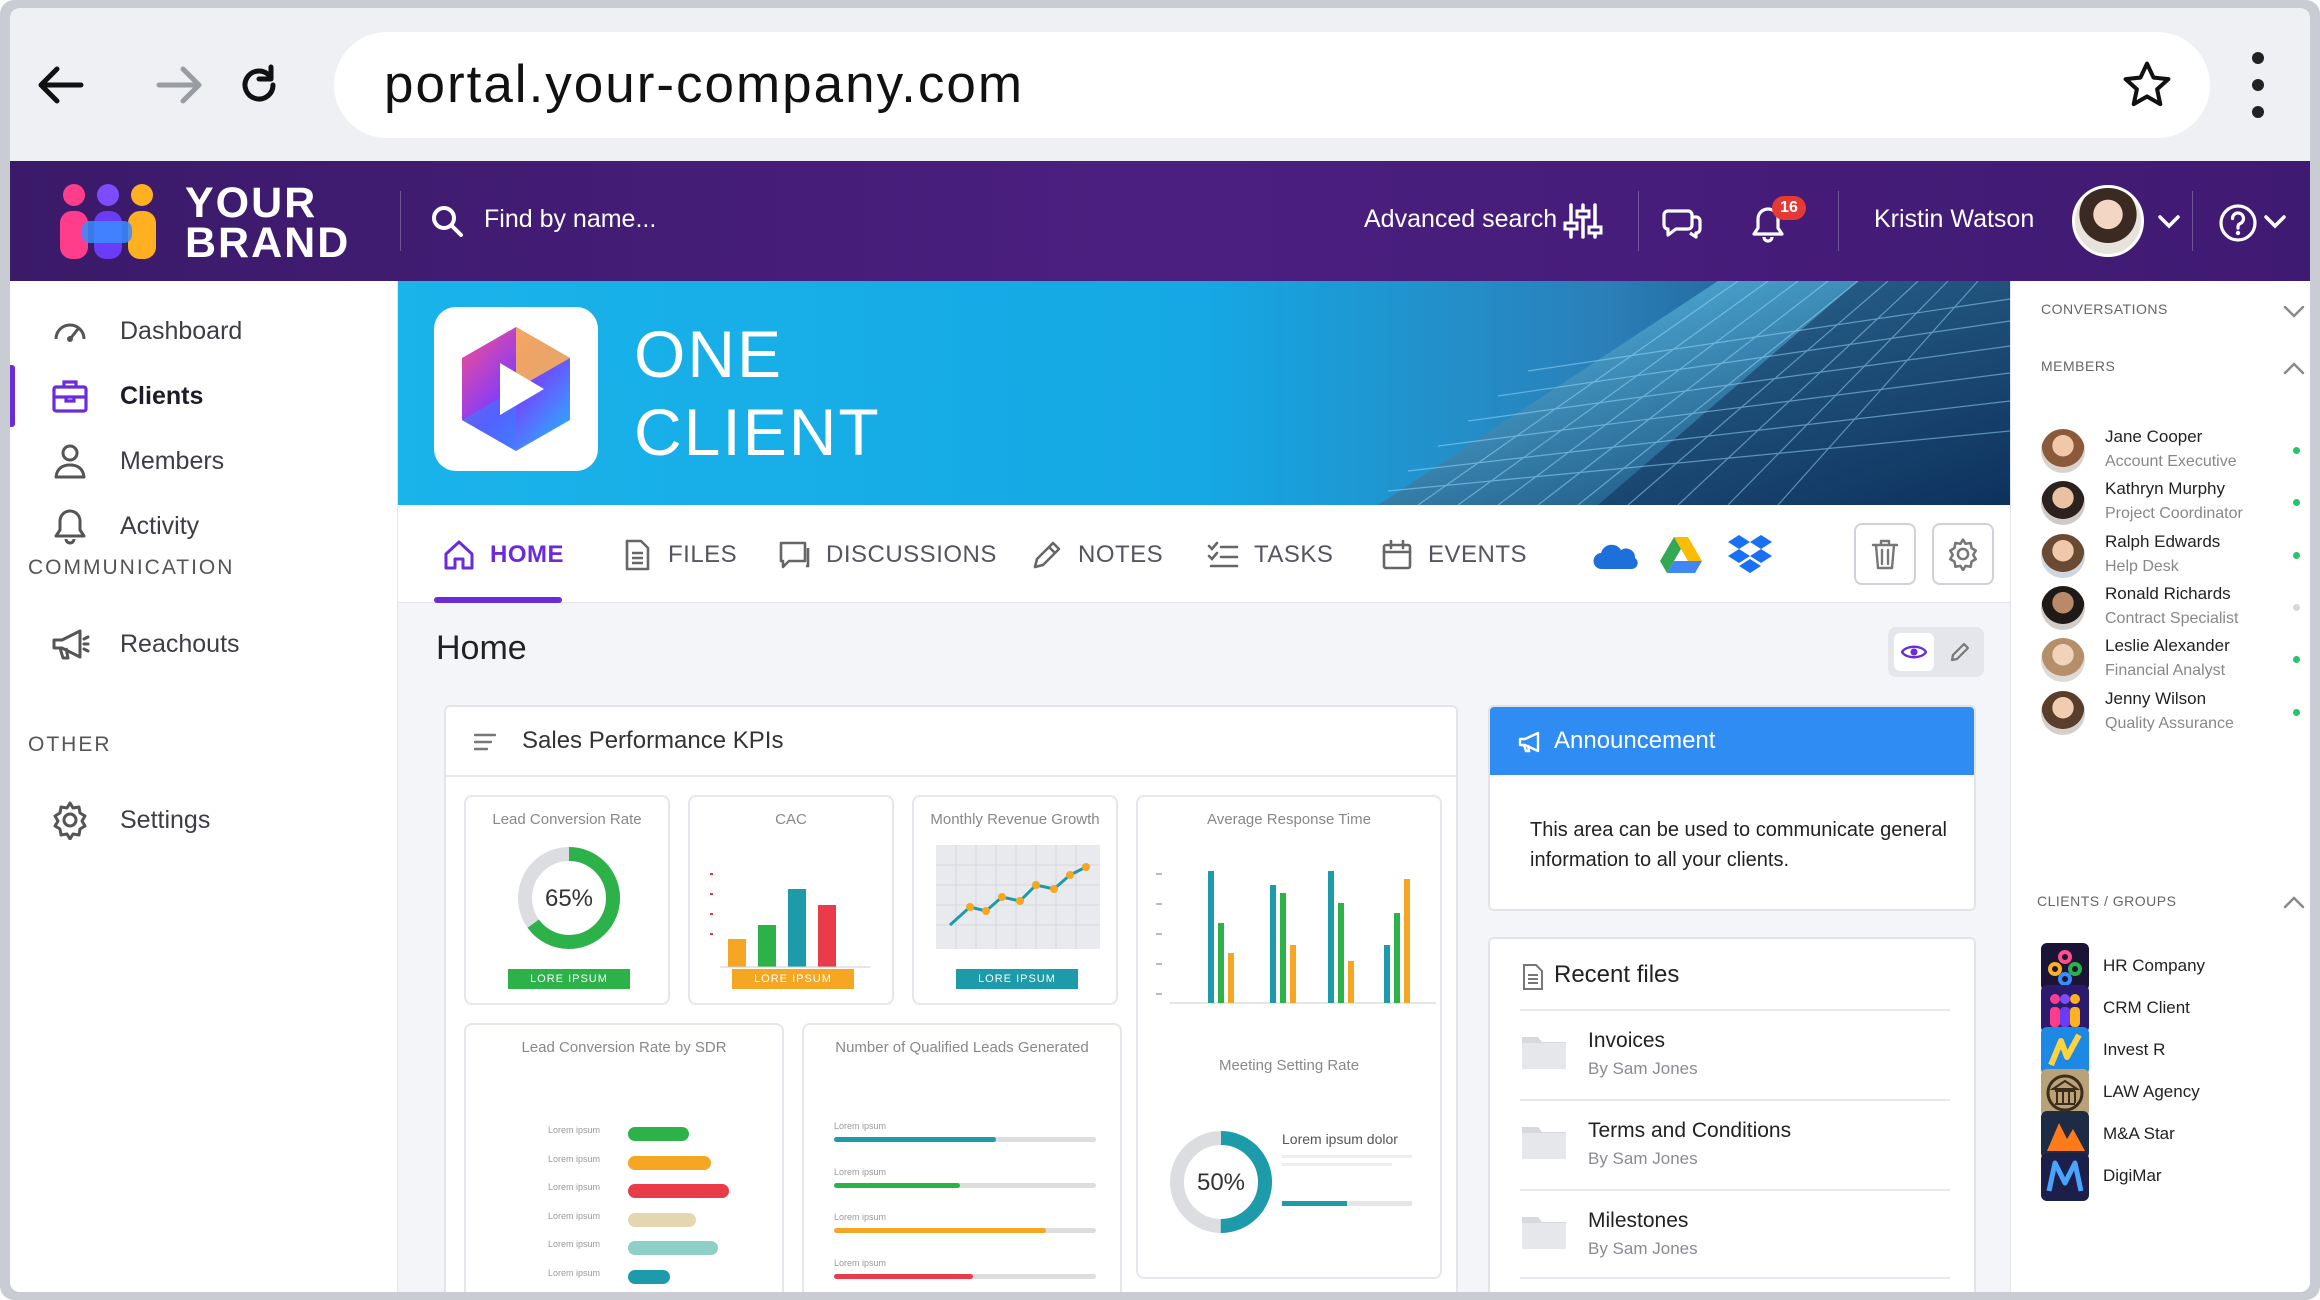 Image resolution: width=2320 pixels, height=1300 pixels. Describe the element at coordinates (2171, 714) in the screenshot. I see `member-item: Jenny Wilson Quality Assurance` at that location.